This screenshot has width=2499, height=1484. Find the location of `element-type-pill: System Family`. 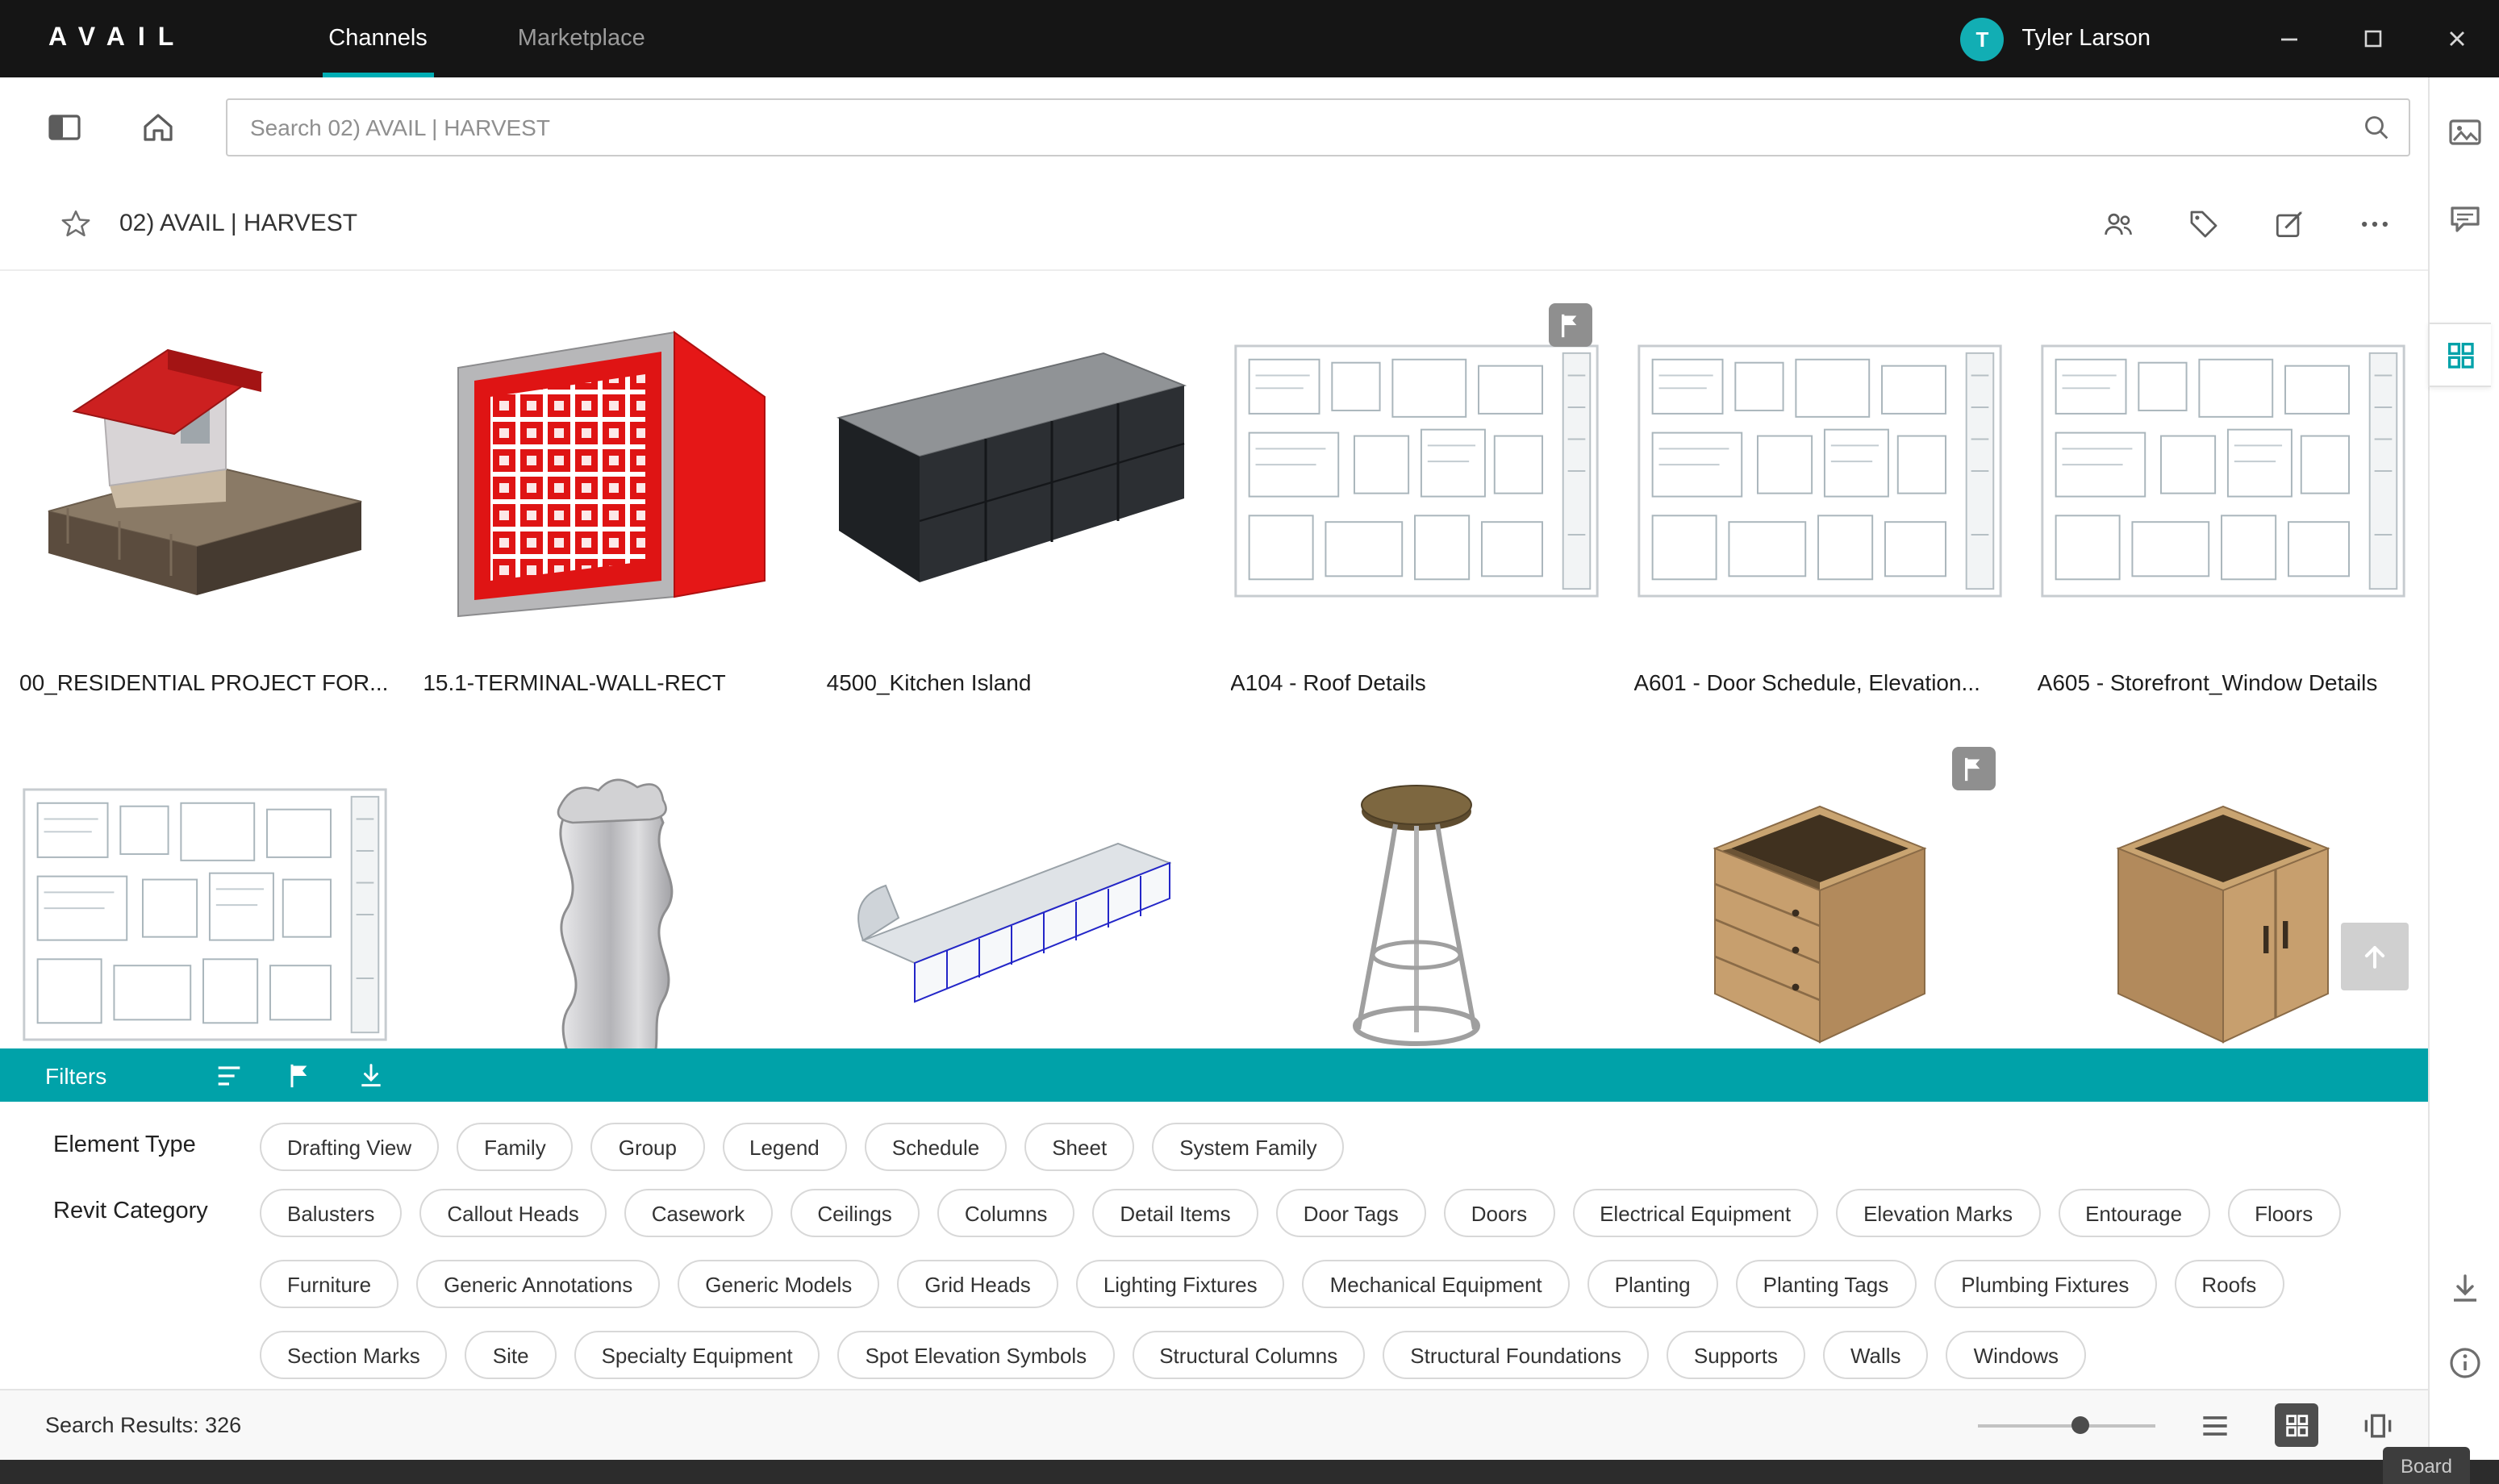

element-type-pill: System Family is located at coordinates (1248, 1147).